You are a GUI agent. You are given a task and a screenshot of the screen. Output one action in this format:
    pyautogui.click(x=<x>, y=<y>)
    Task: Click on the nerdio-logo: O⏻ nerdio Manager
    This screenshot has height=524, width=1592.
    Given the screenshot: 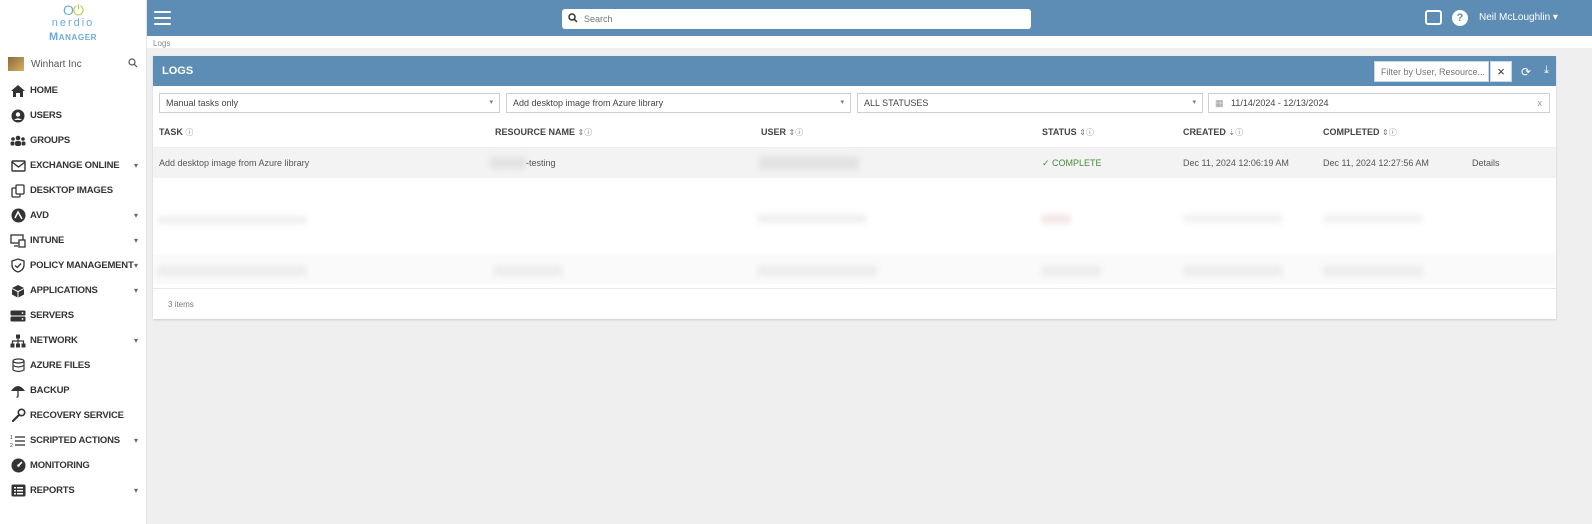 What is the action you would take?
    pyautogui.click(x=73, y=25)
    